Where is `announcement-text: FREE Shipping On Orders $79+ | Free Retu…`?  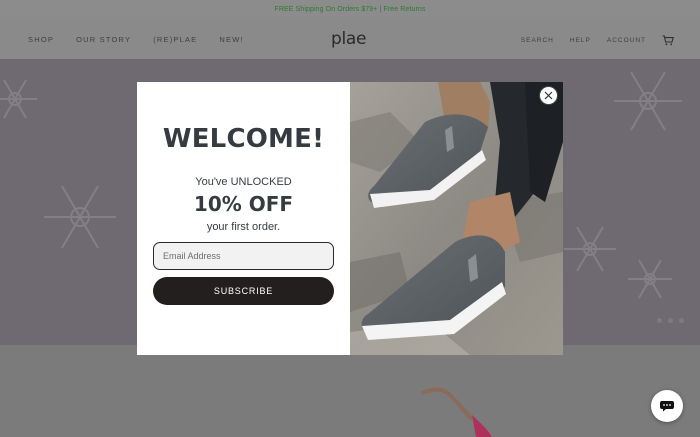
announcement-text: FREE Shipping On Orders $79+ | Free Retu… is located at coordinates (350, 9).